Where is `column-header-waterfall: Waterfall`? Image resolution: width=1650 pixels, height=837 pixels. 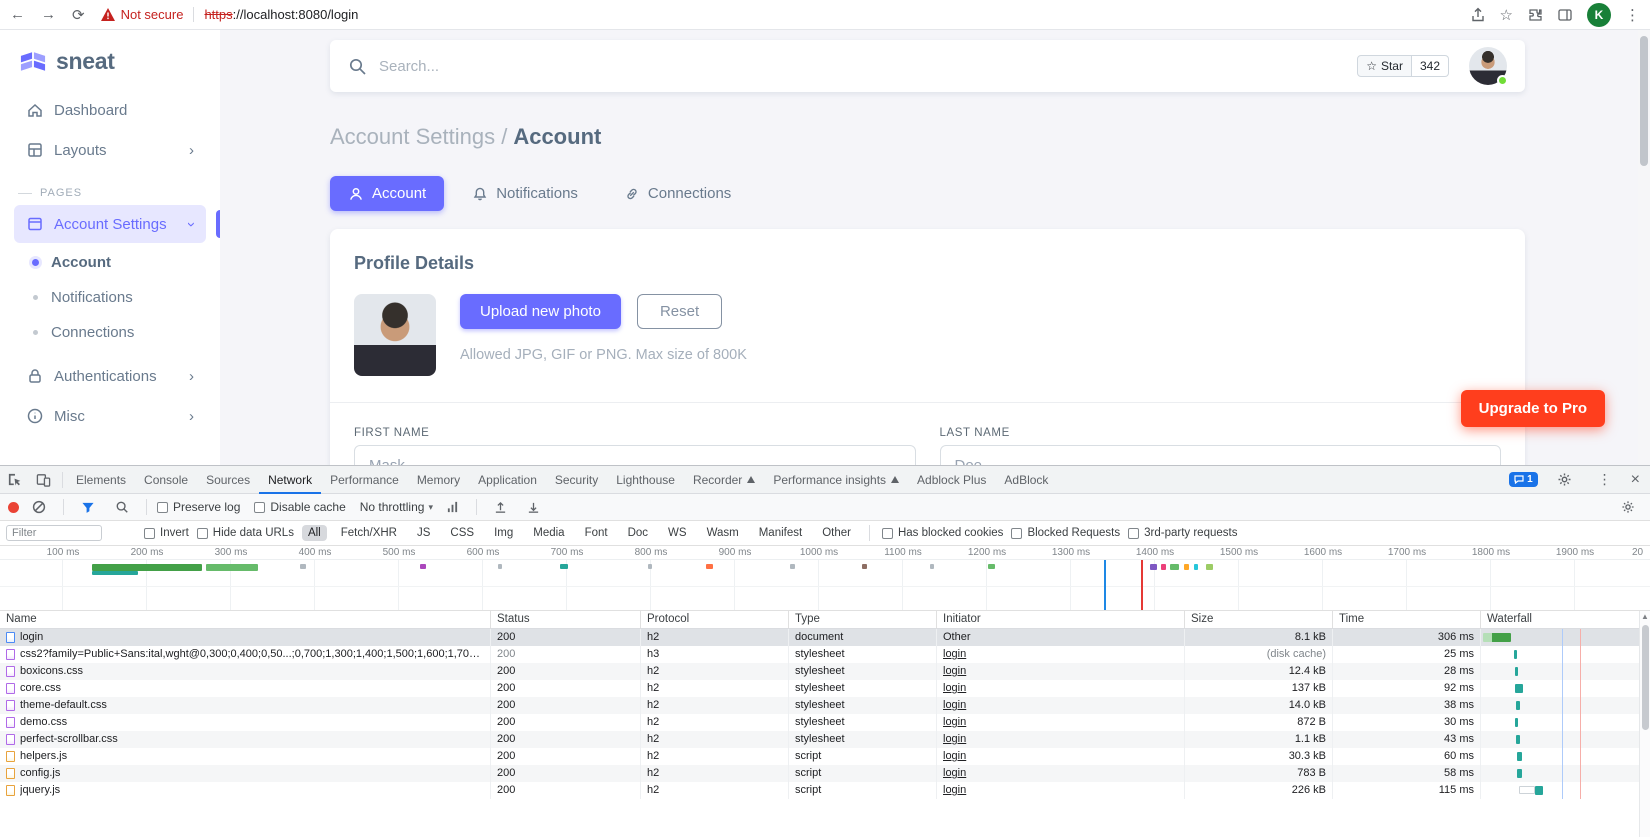
column-header-waterfall: Waterfall is located at coordinates (1565, 619).